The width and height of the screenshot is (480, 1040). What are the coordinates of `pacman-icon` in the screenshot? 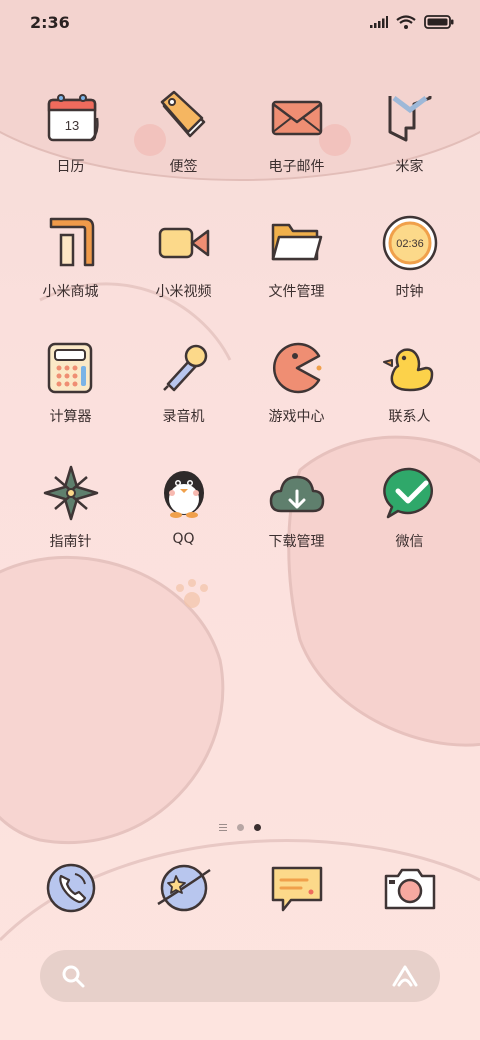 It's located at (297, 368).